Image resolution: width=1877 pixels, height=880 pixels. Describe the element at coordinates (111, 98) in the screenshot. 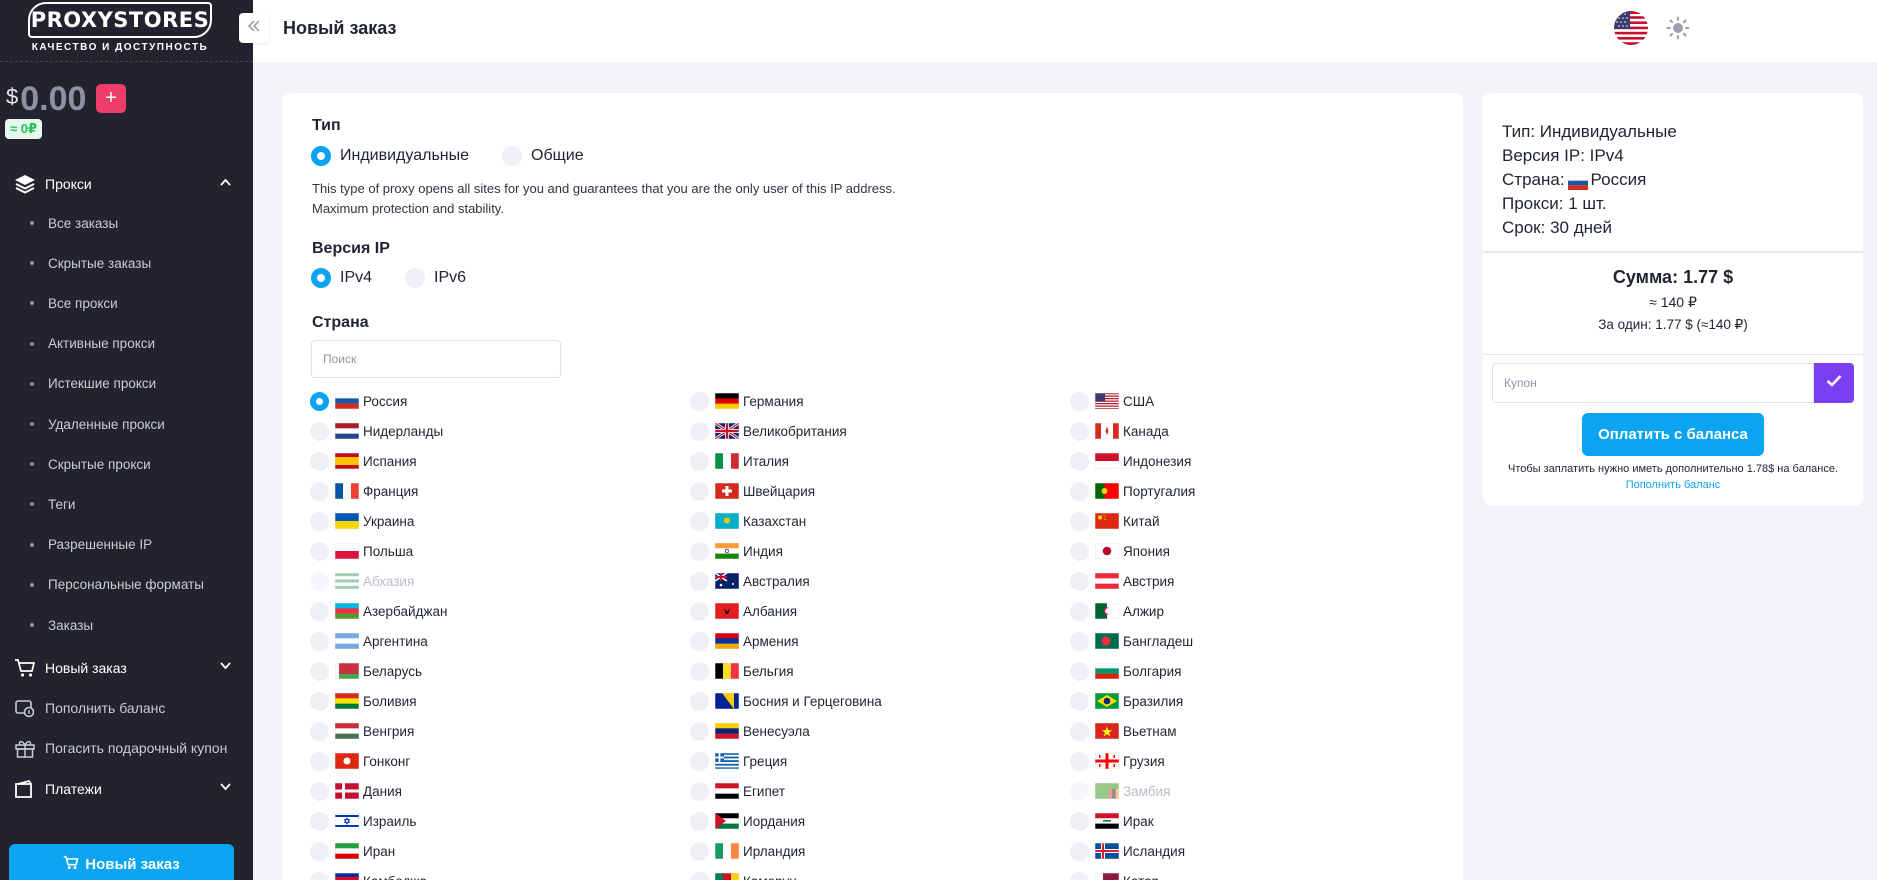

I see `add-balance-button: +` at that location.